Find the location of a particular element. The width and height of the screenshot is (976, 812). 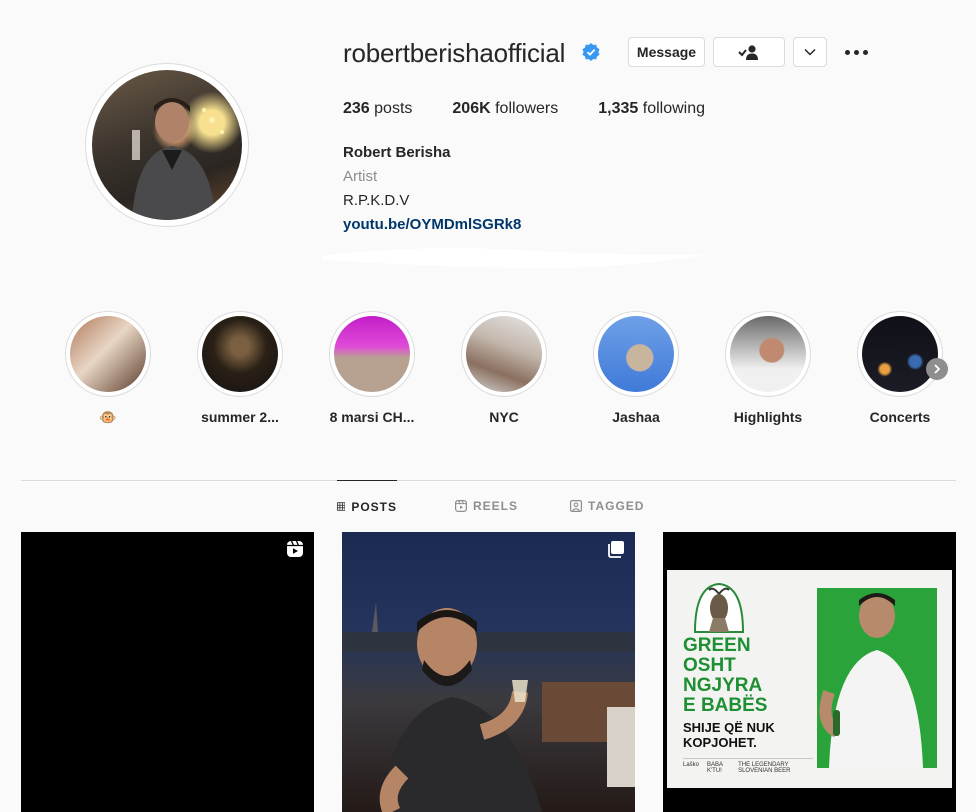

ad-subline: SHIJE QË NUK KOPJOHET. is located at coordinates (729, 735).